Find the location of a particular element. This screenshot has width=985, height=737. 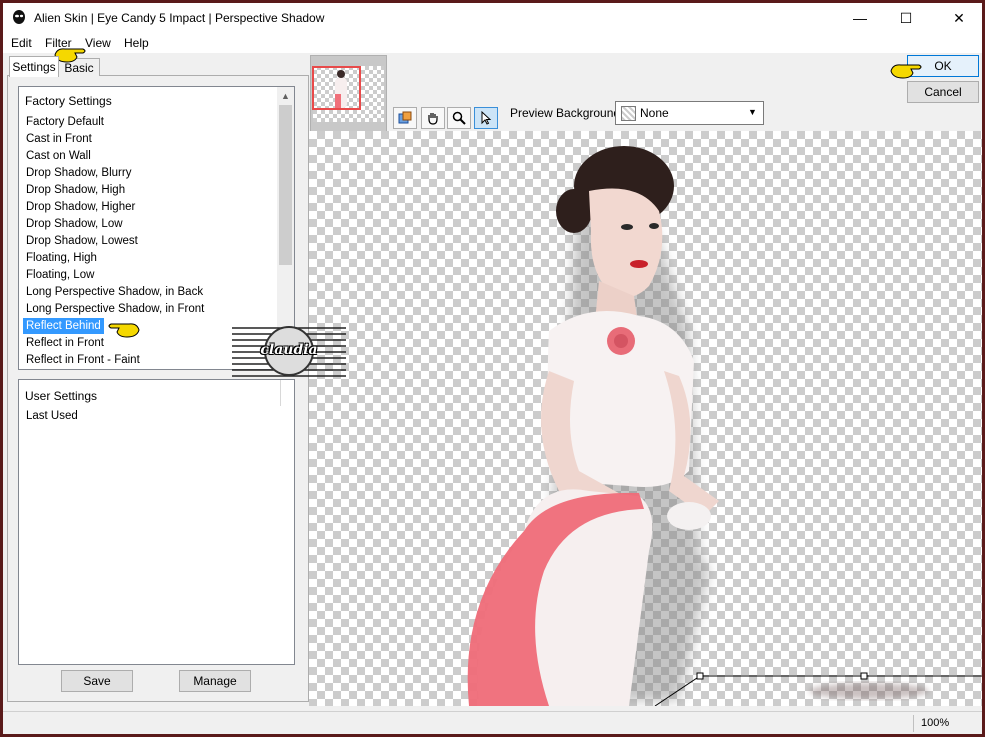

cancel-button: Cancel is located at coordinates (943, 92).